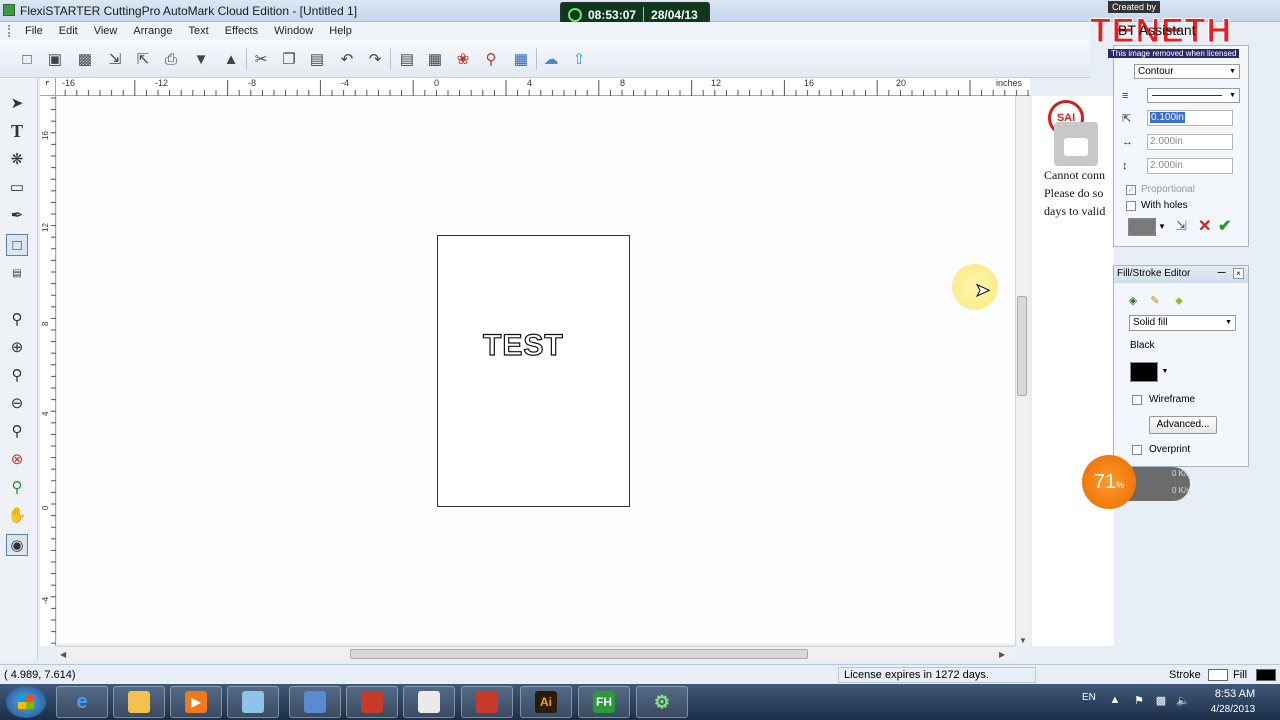 Image resolution: width=1280 pixels, height=720 pixels. Describe the element at coordinates (546, 702) in the screenshot. I see `illustrator-icon: Ai` at that location.